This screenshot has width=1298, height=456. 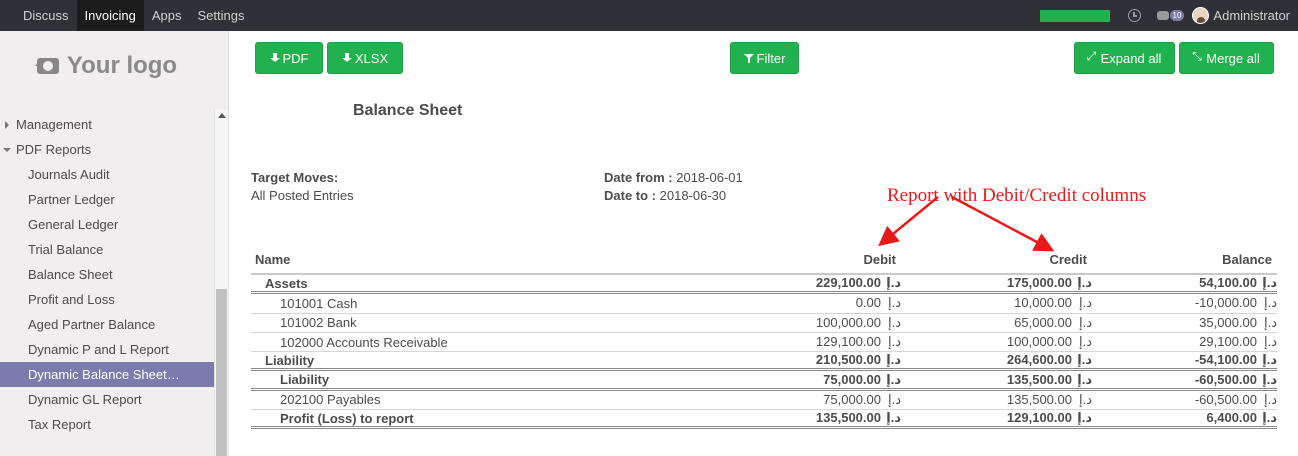 I want to click on filter-button: Filter, so click(x=764, y=58).